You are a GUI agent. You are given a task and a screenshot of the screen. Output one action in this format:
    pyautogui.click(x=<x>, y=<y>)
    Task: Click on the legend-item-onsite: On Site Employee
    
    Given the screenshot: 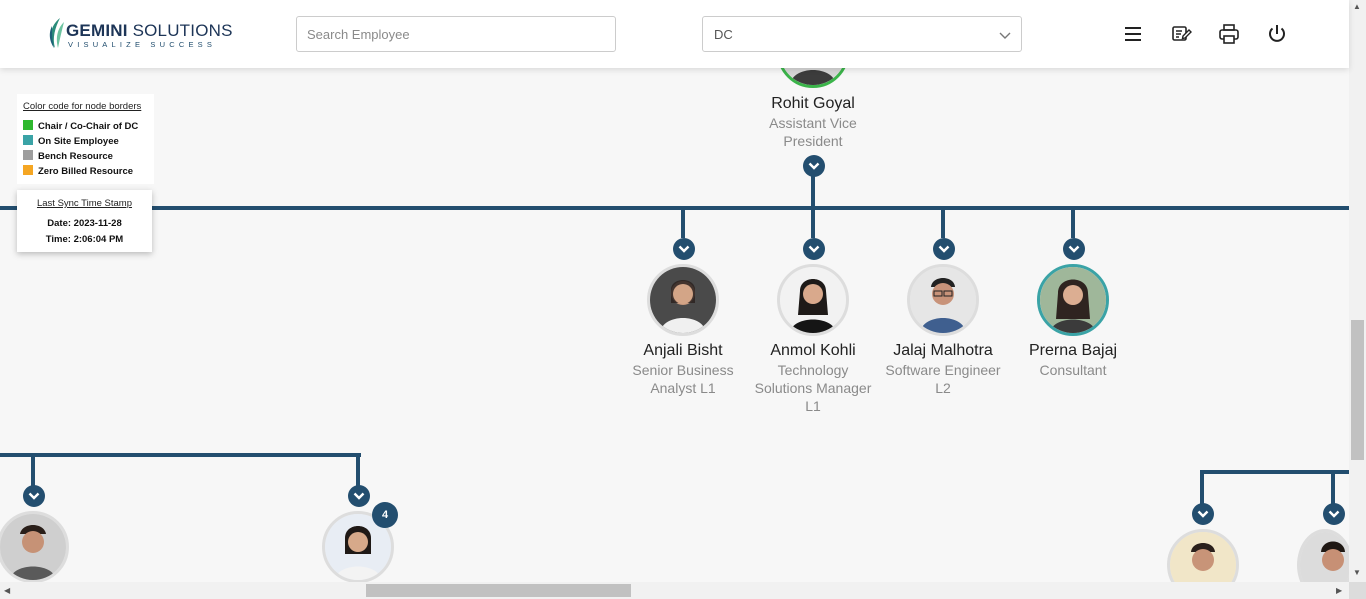 What is the action you would take?
    pyautogui.click(x=71, y=141)
    